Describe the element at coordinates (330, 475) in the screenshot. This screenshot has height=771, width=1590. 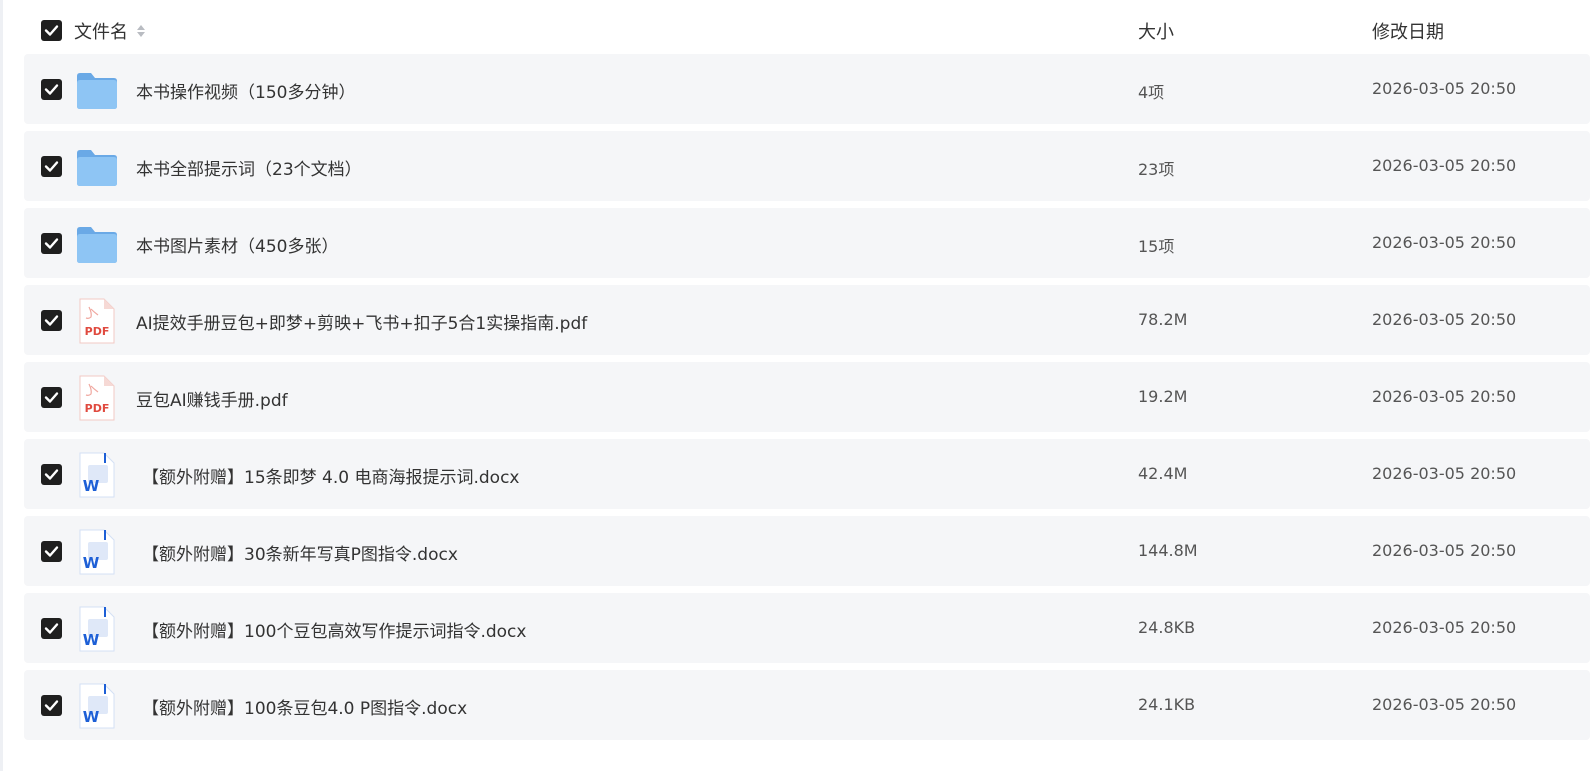
I see `file-name: 【额外附赠】15条即梦 4.0 电商海报提示词.docx` at that location.